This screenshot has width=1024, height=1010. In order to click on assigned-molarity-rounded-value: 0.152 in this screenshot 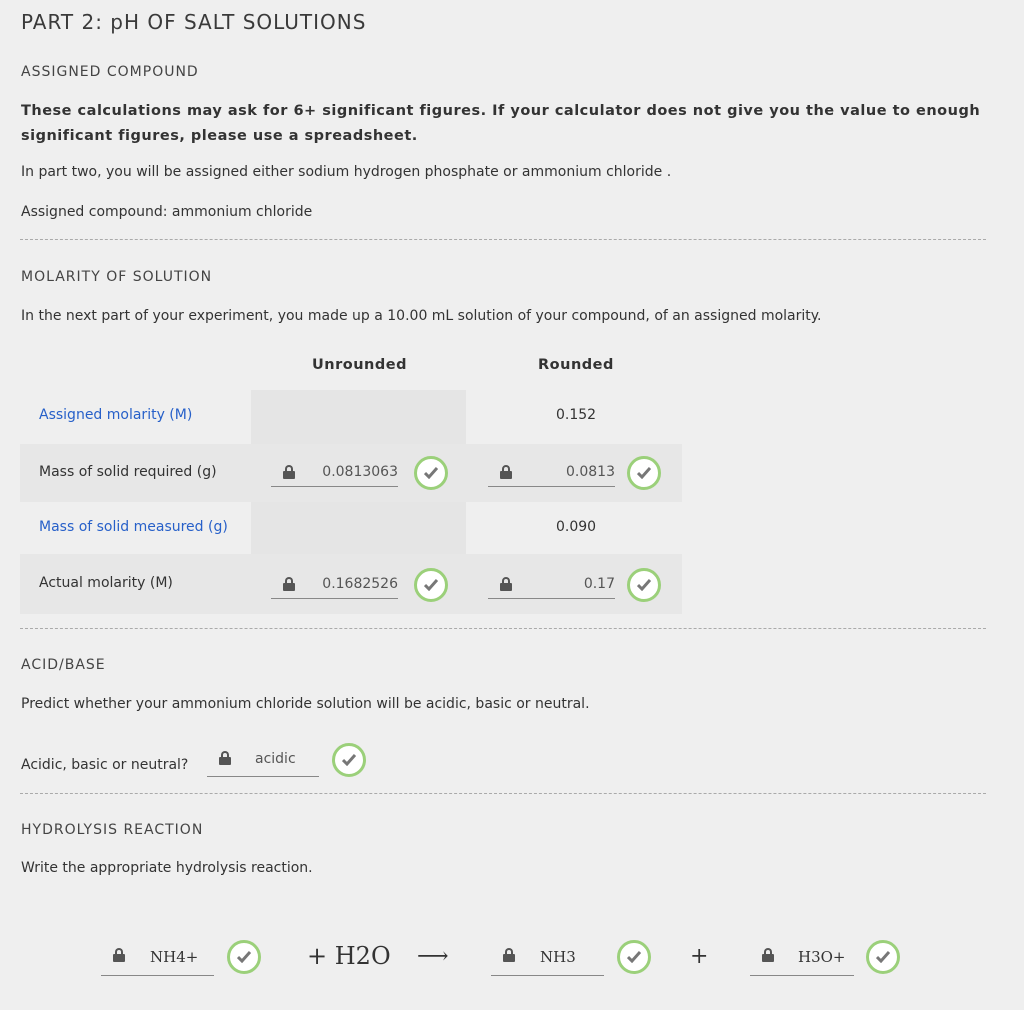, I will do `click(576, 415)`.